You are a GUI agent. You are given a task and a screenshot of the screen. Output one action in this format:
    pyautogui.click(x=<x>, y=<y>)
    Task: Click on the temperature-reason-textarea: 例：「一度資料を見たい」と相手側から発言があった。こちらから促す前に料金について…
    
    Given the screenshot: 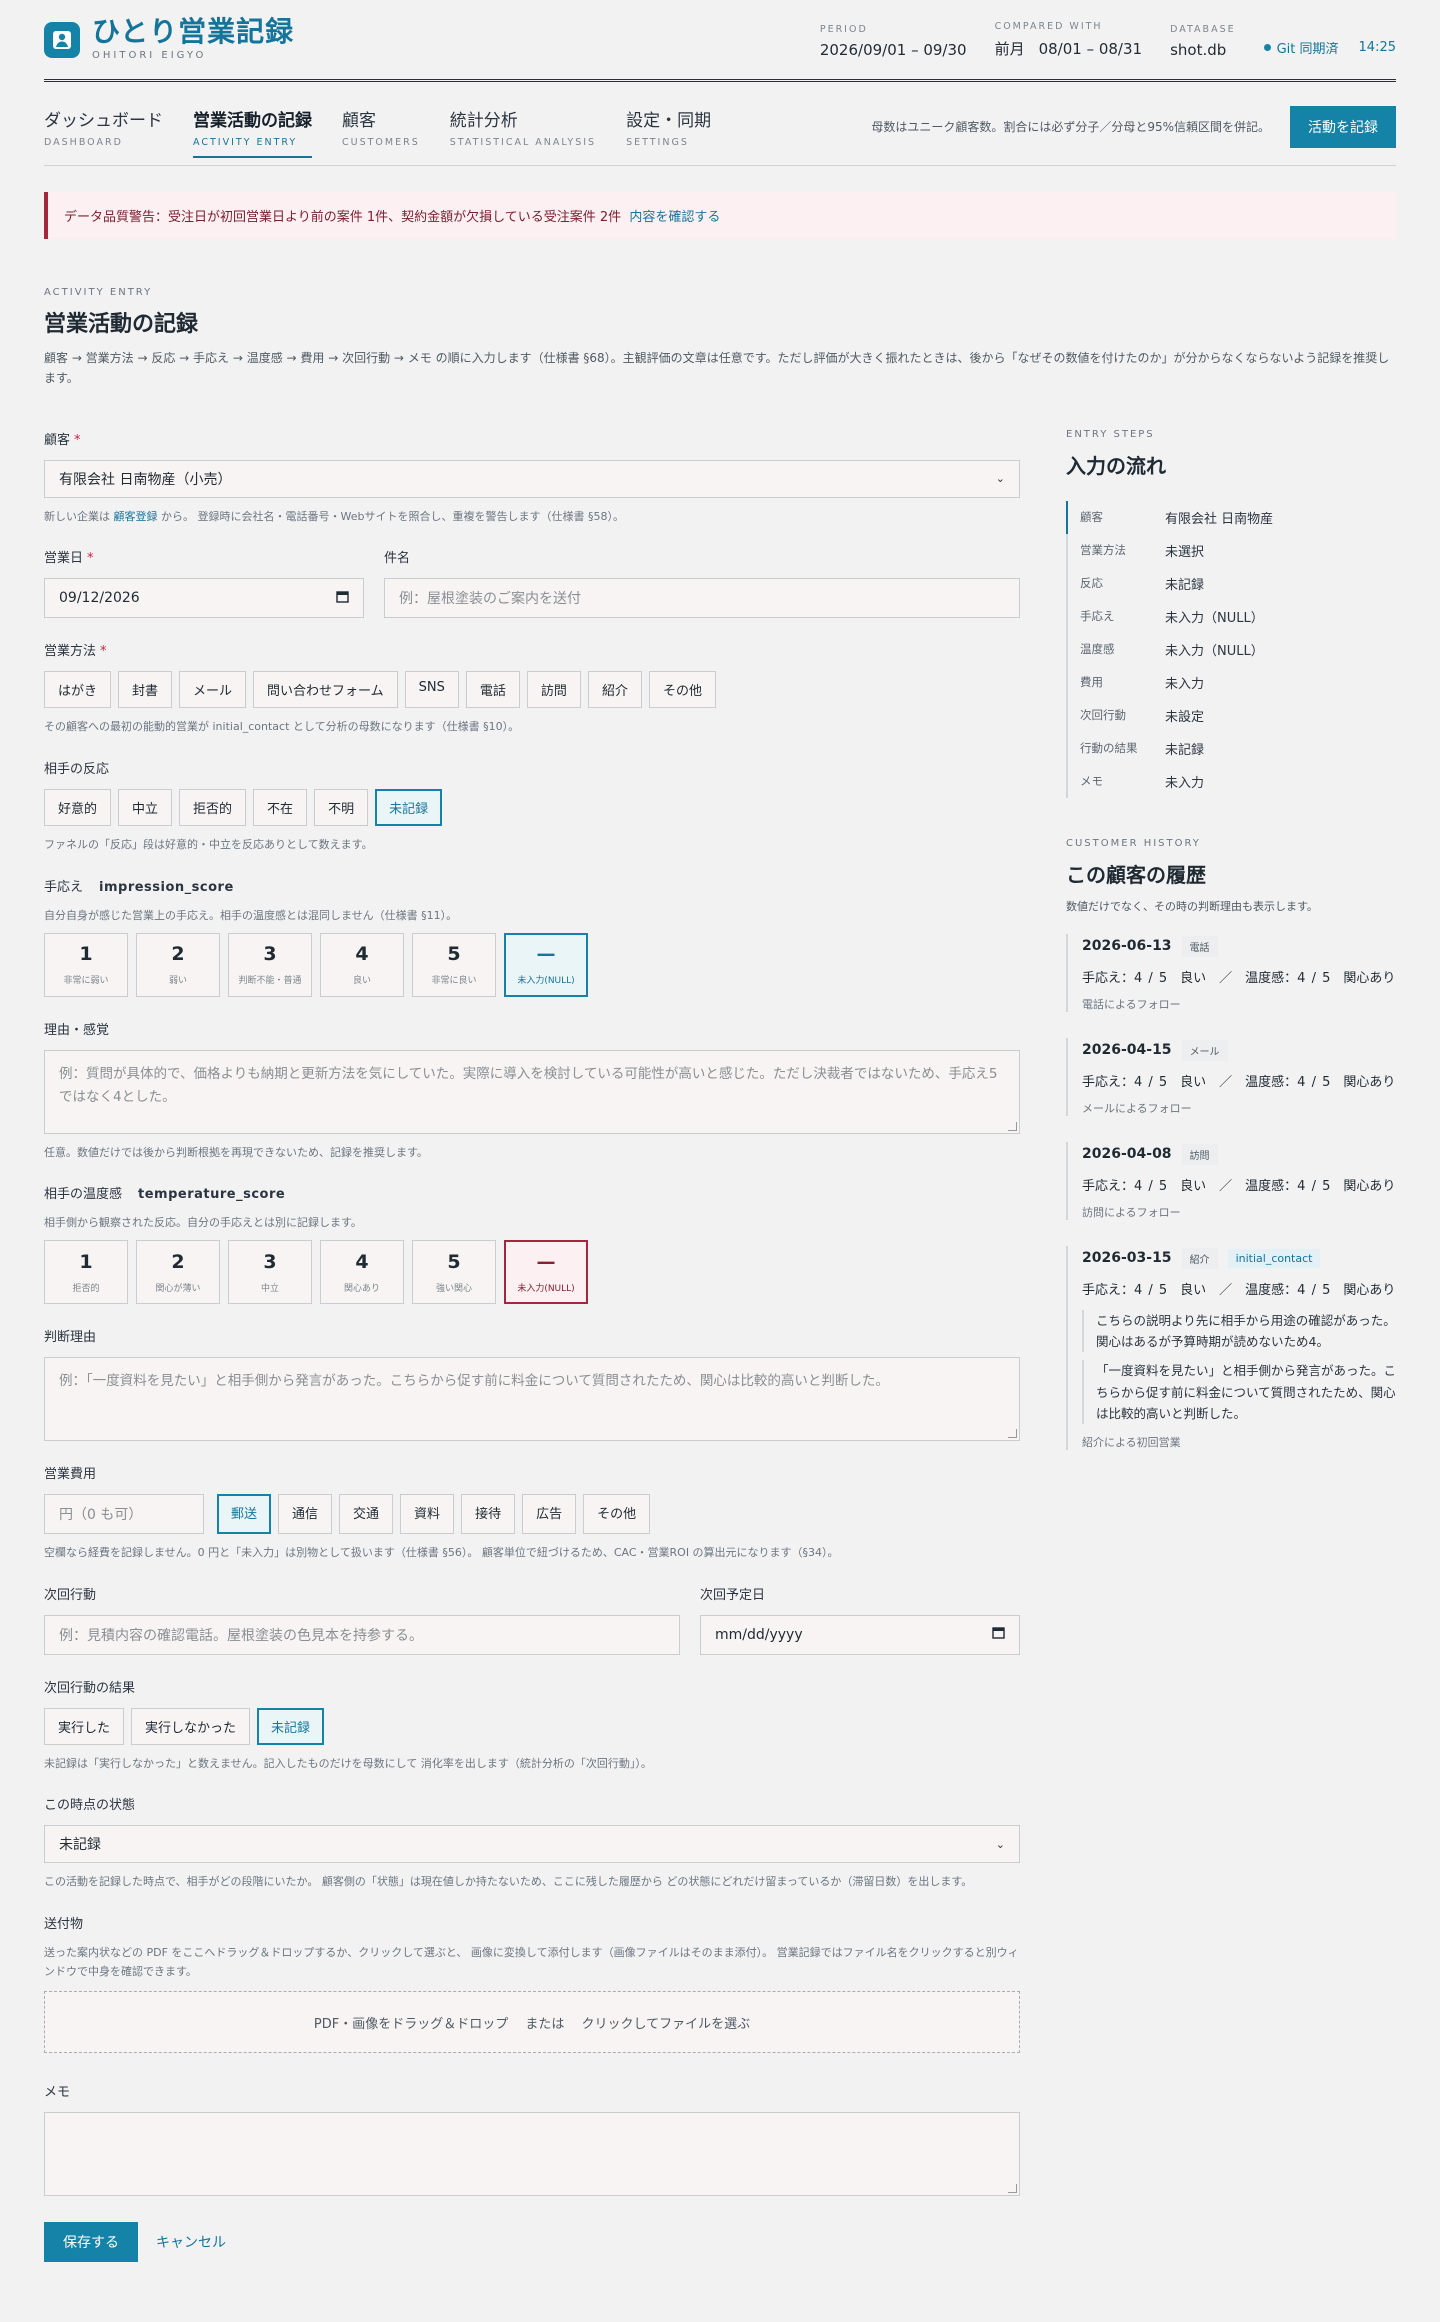 What is the action you would take?
    pyautogui.click(x=532, y=1399)
    